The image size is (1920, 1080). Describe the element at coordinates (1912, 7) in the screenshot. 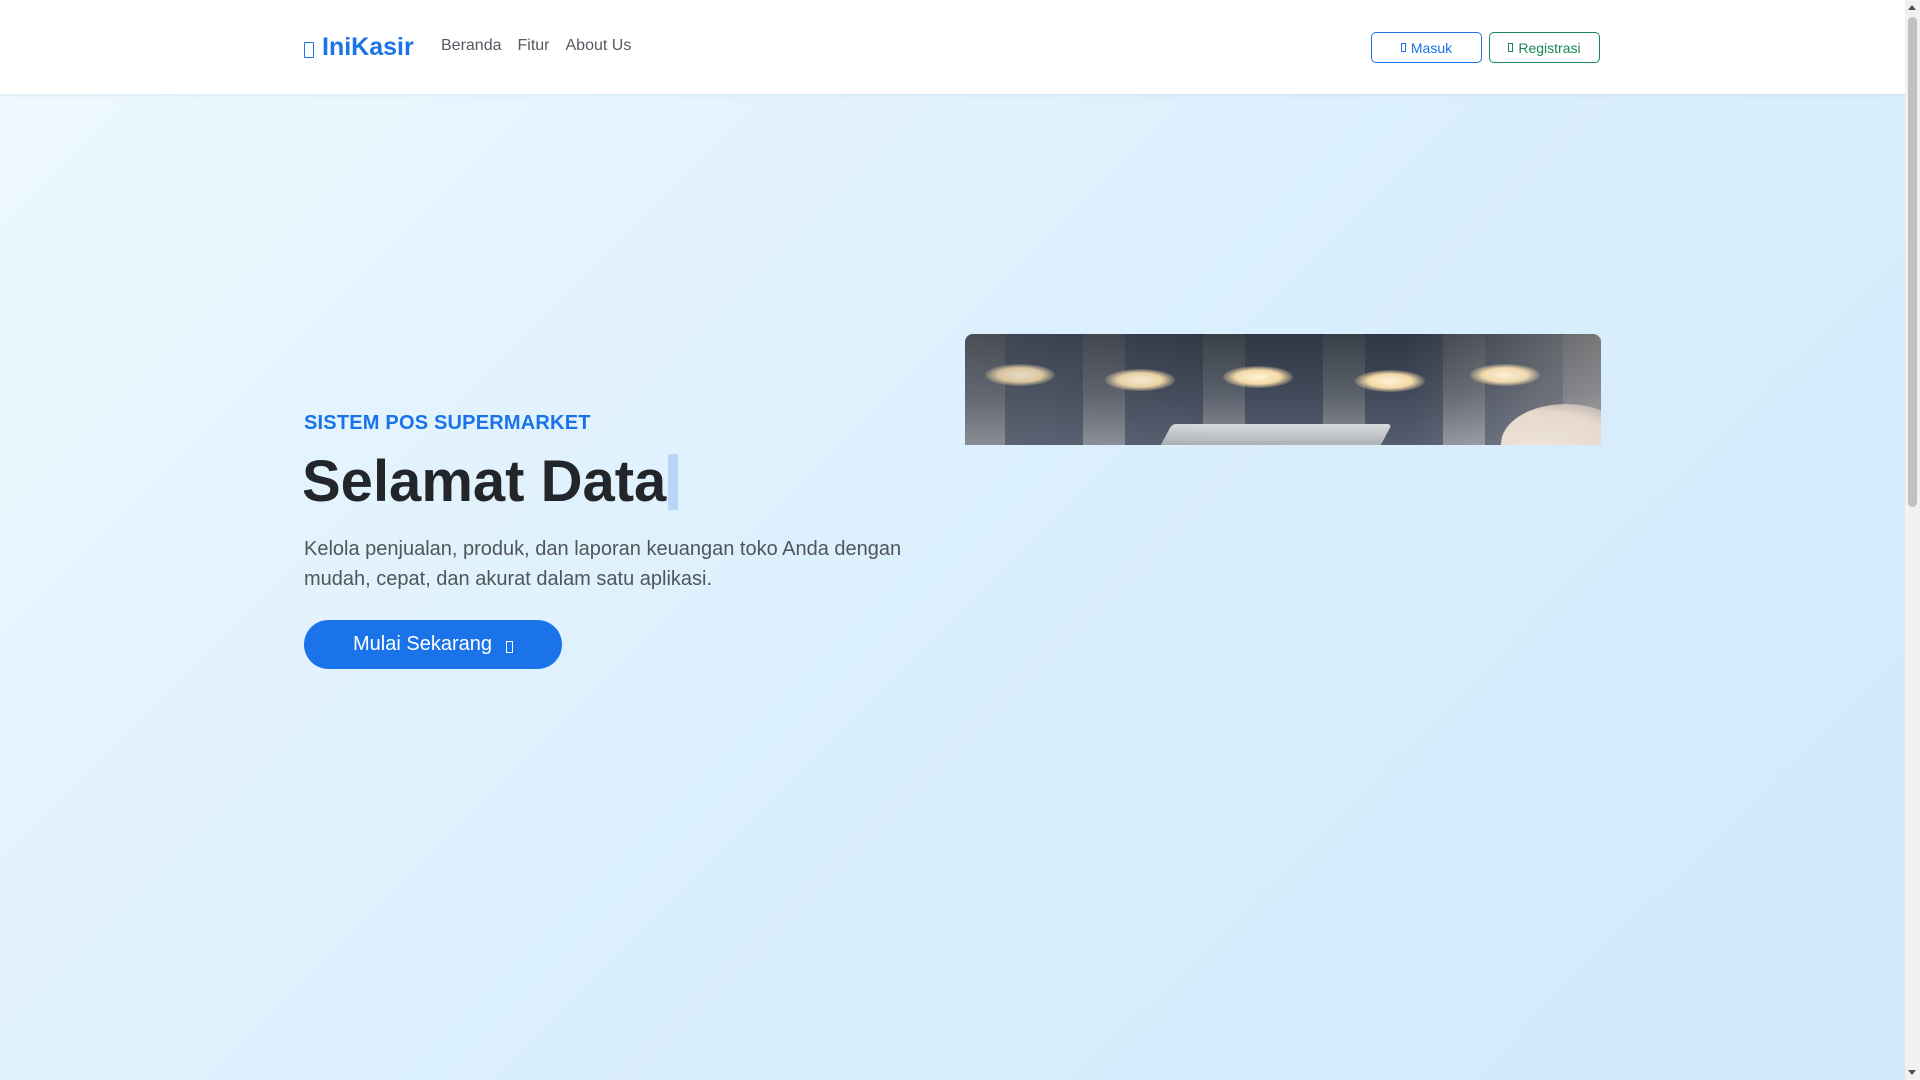

I see `scroll-up-arrow-icon` at that location.